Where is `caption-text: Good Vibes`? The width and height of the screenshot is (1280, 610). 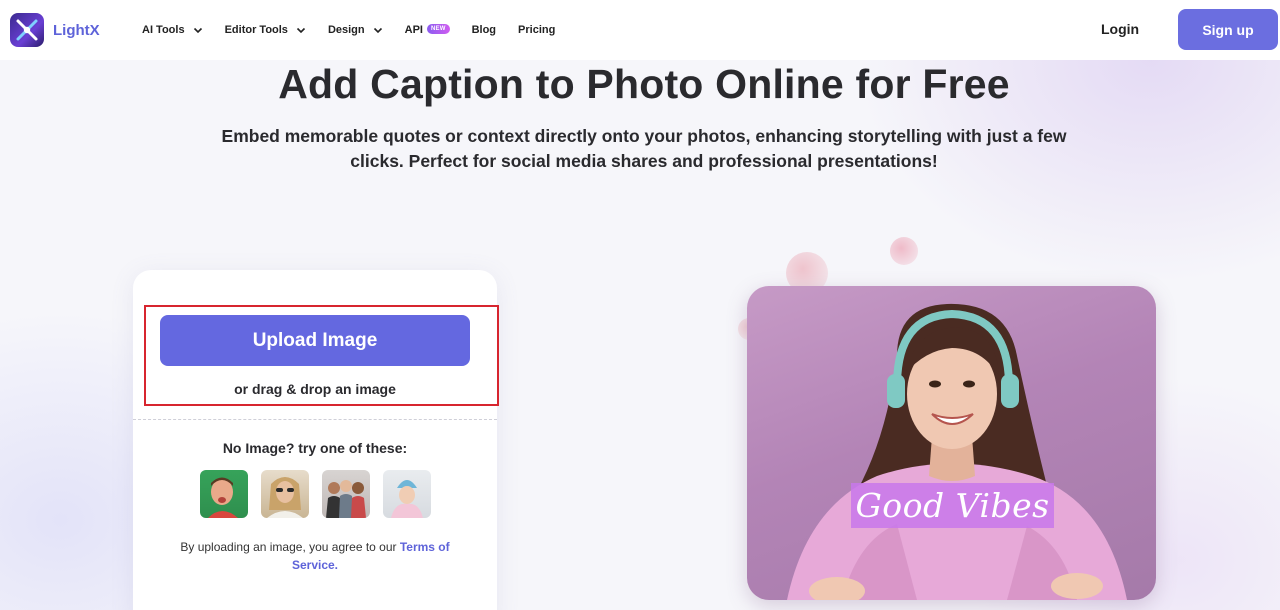 caption-text: Good Vibes is located at coordinates (952, 505).